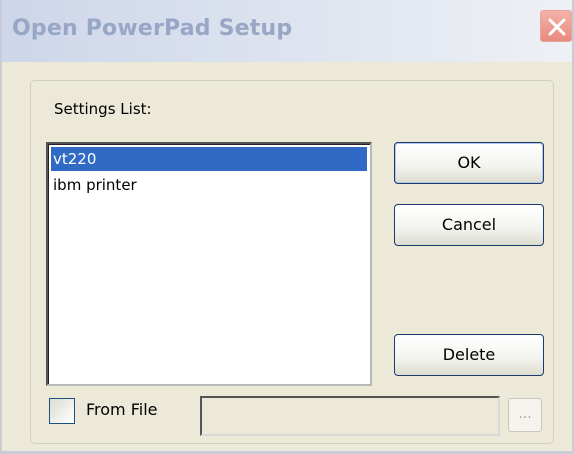 This screenshot has width=574, height=454. Describe the element at coordinates (350, 416) in the screenshot. I see `file-path-field` at that location.